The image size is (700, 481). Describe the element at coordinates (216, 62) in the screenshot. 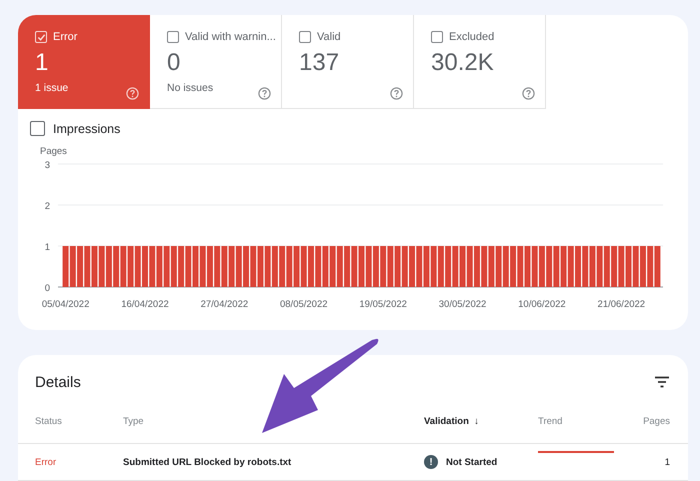

I see `summary-tile: Valid with warnin... 0 No issues` at that location.